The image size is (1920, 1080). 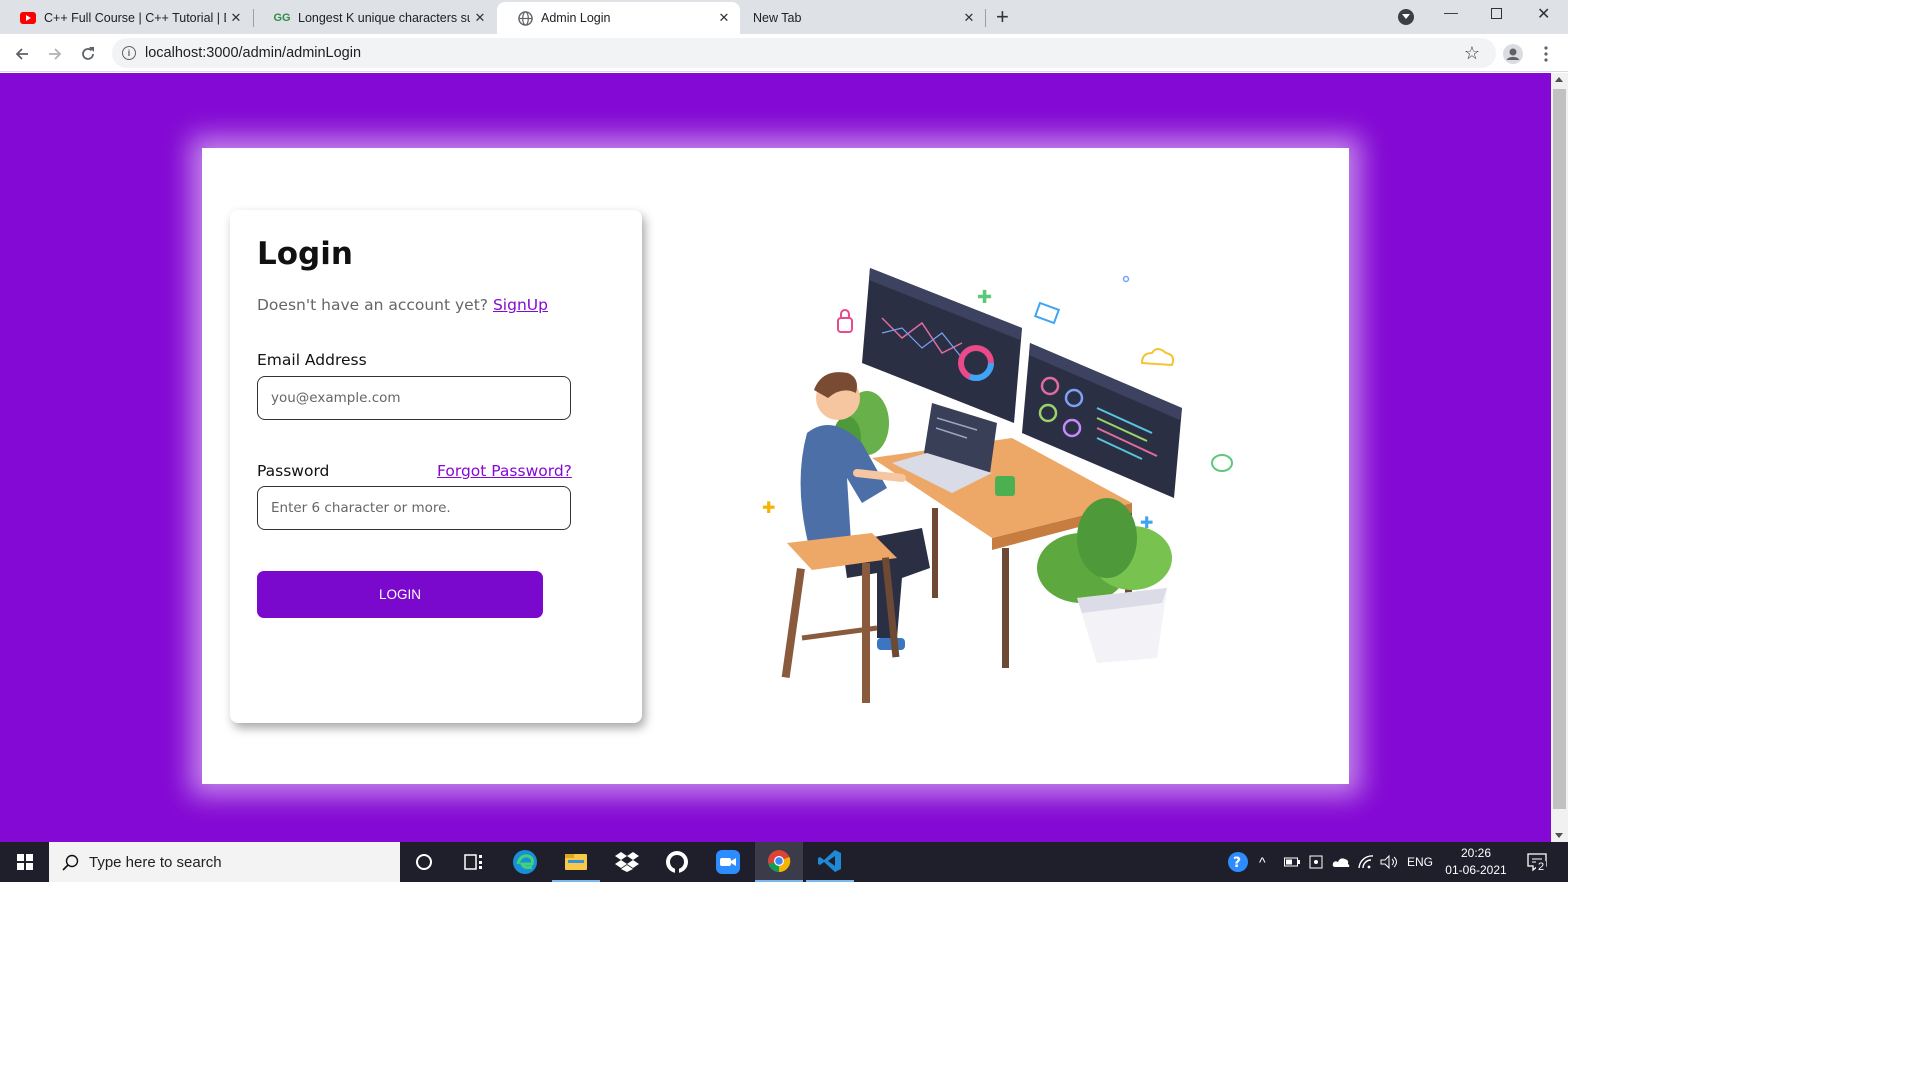 I want to click on login-button: LOGIN, so click(x=400, y=594).